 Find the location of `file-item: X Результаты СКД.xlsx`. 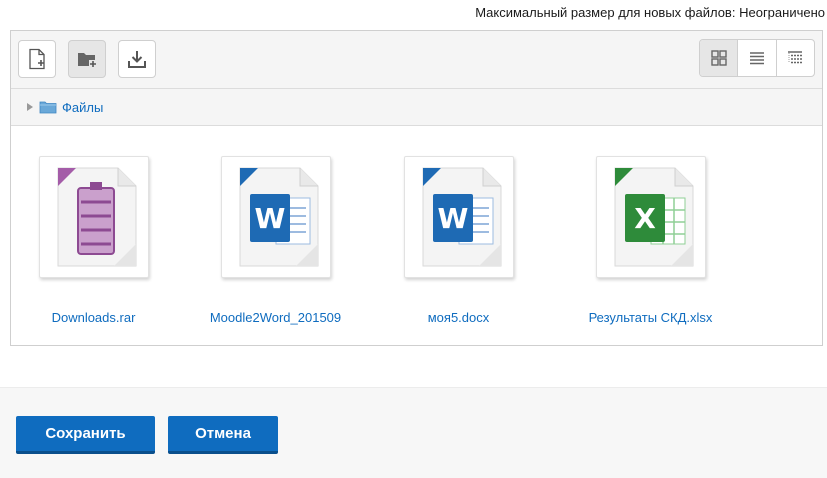

file-item: X Результаты СКД.xlsx is located at coordinates (650, 243).